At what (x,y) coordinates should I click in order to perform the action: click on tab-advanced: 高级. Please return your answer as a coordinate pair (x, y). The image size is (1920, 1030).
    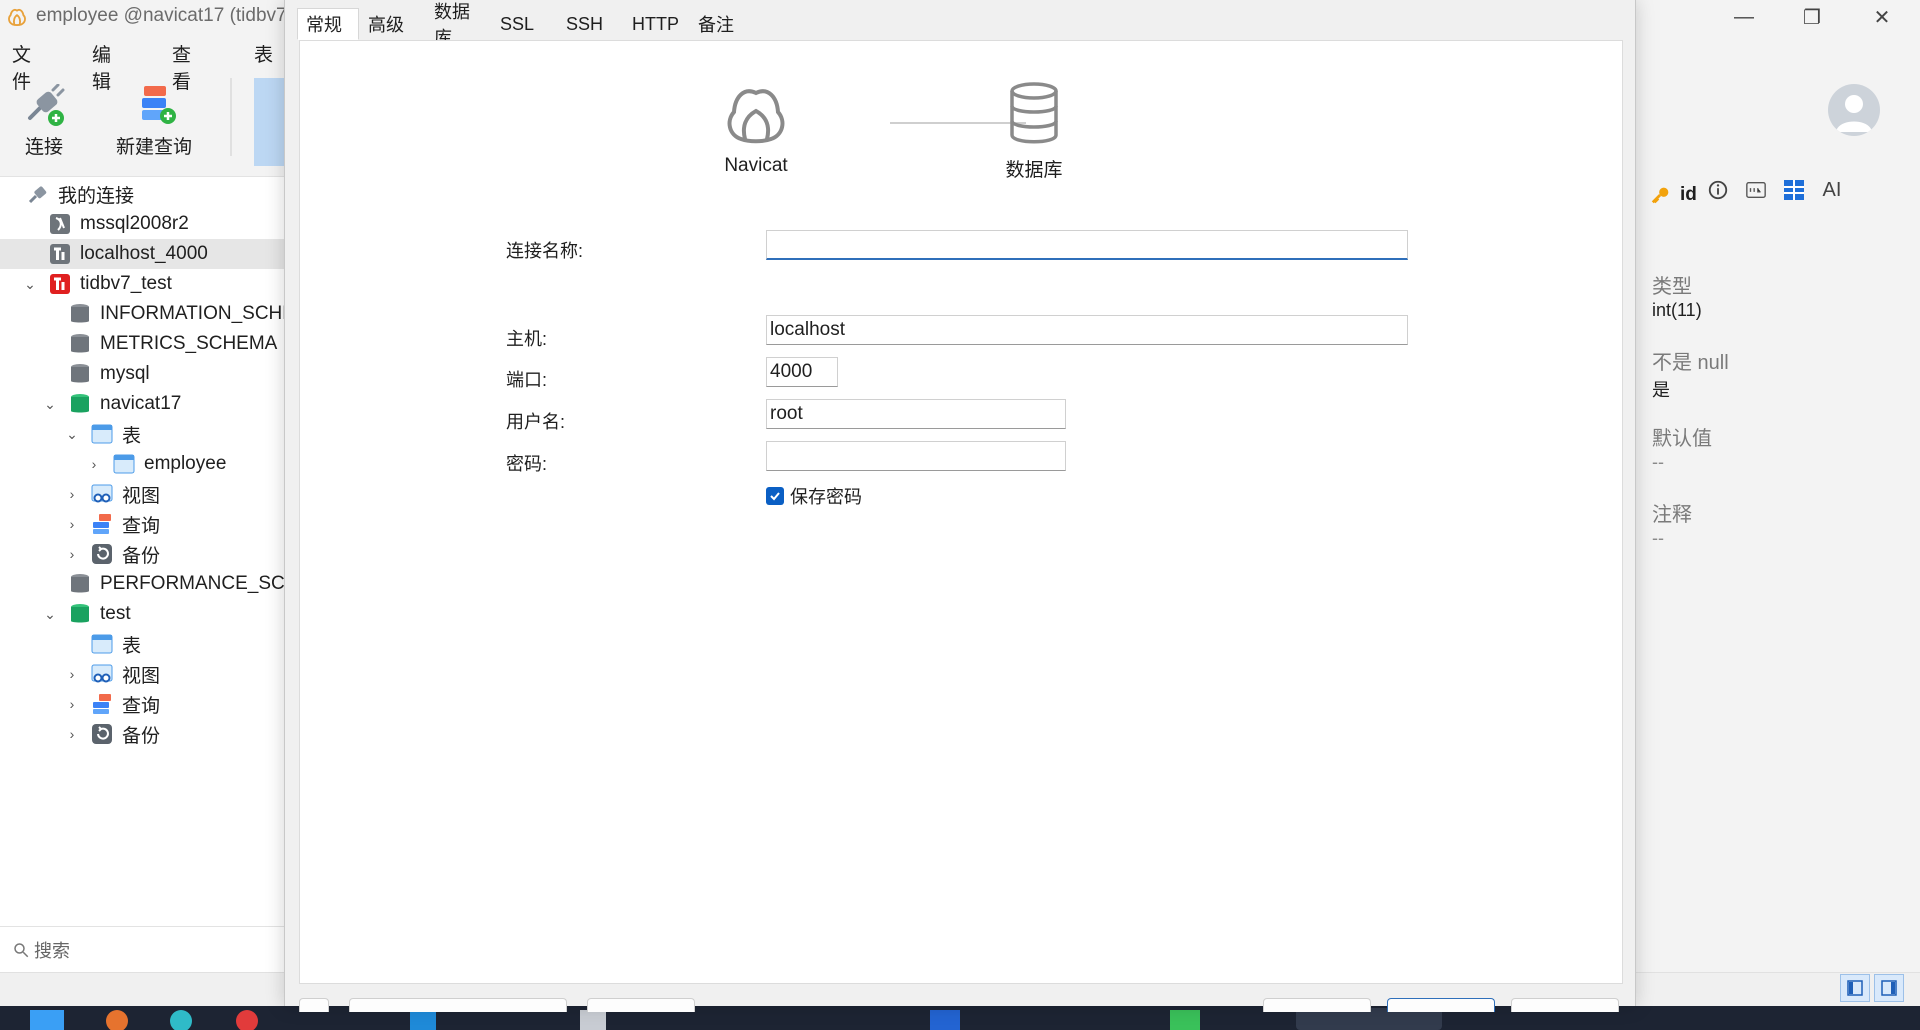
    Looking at the image, I should click on (392, 24).